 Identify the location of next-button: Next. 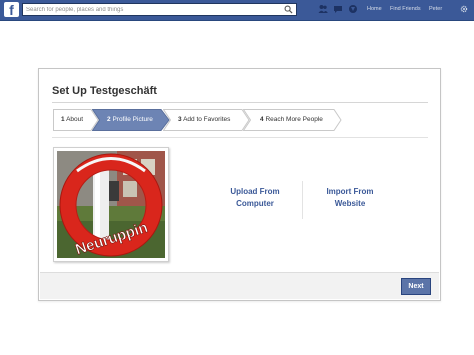
(416, 286).